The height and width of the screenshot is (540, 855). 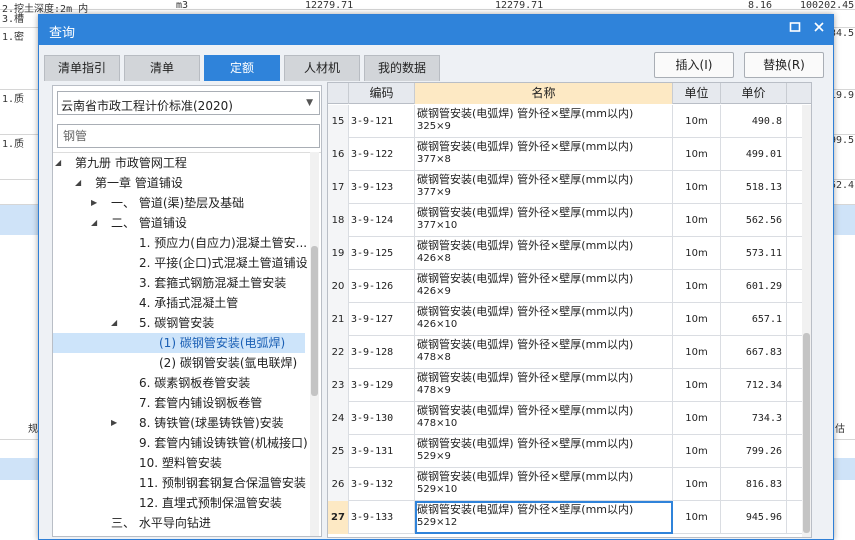 What do you see at coordinates (180, 263) in the screenshot?
I see `tree-node: 2. 平接(企口)式混凝土管道铺设` at bounding box center [180, 263].